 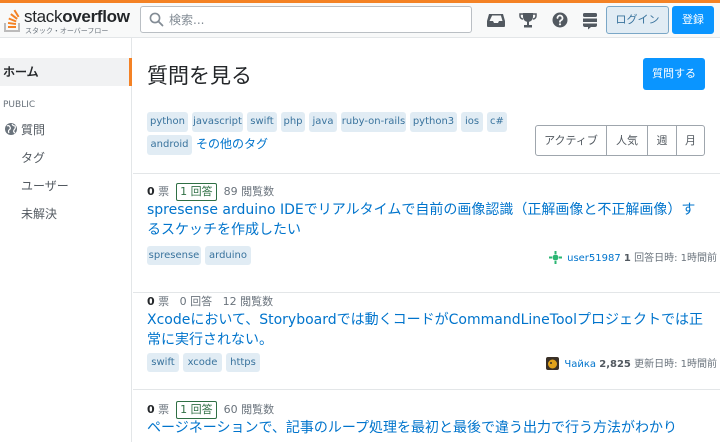 I want to click on inbox-icon, so click(x=496, y=20).